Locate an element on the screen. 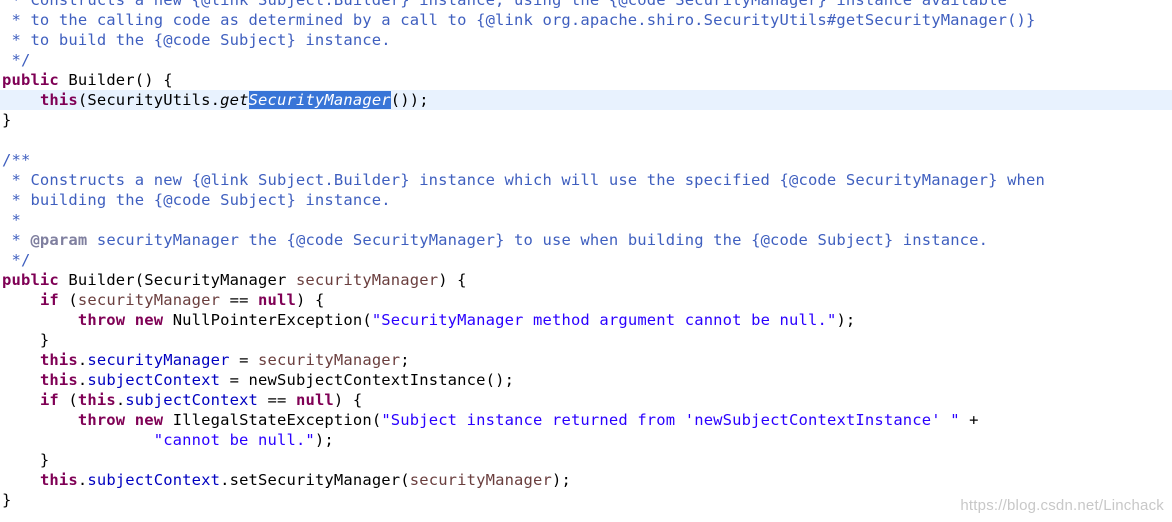 This screenshot has width=1172, height=522. comment-token: * is located at coordinates (16, 240).